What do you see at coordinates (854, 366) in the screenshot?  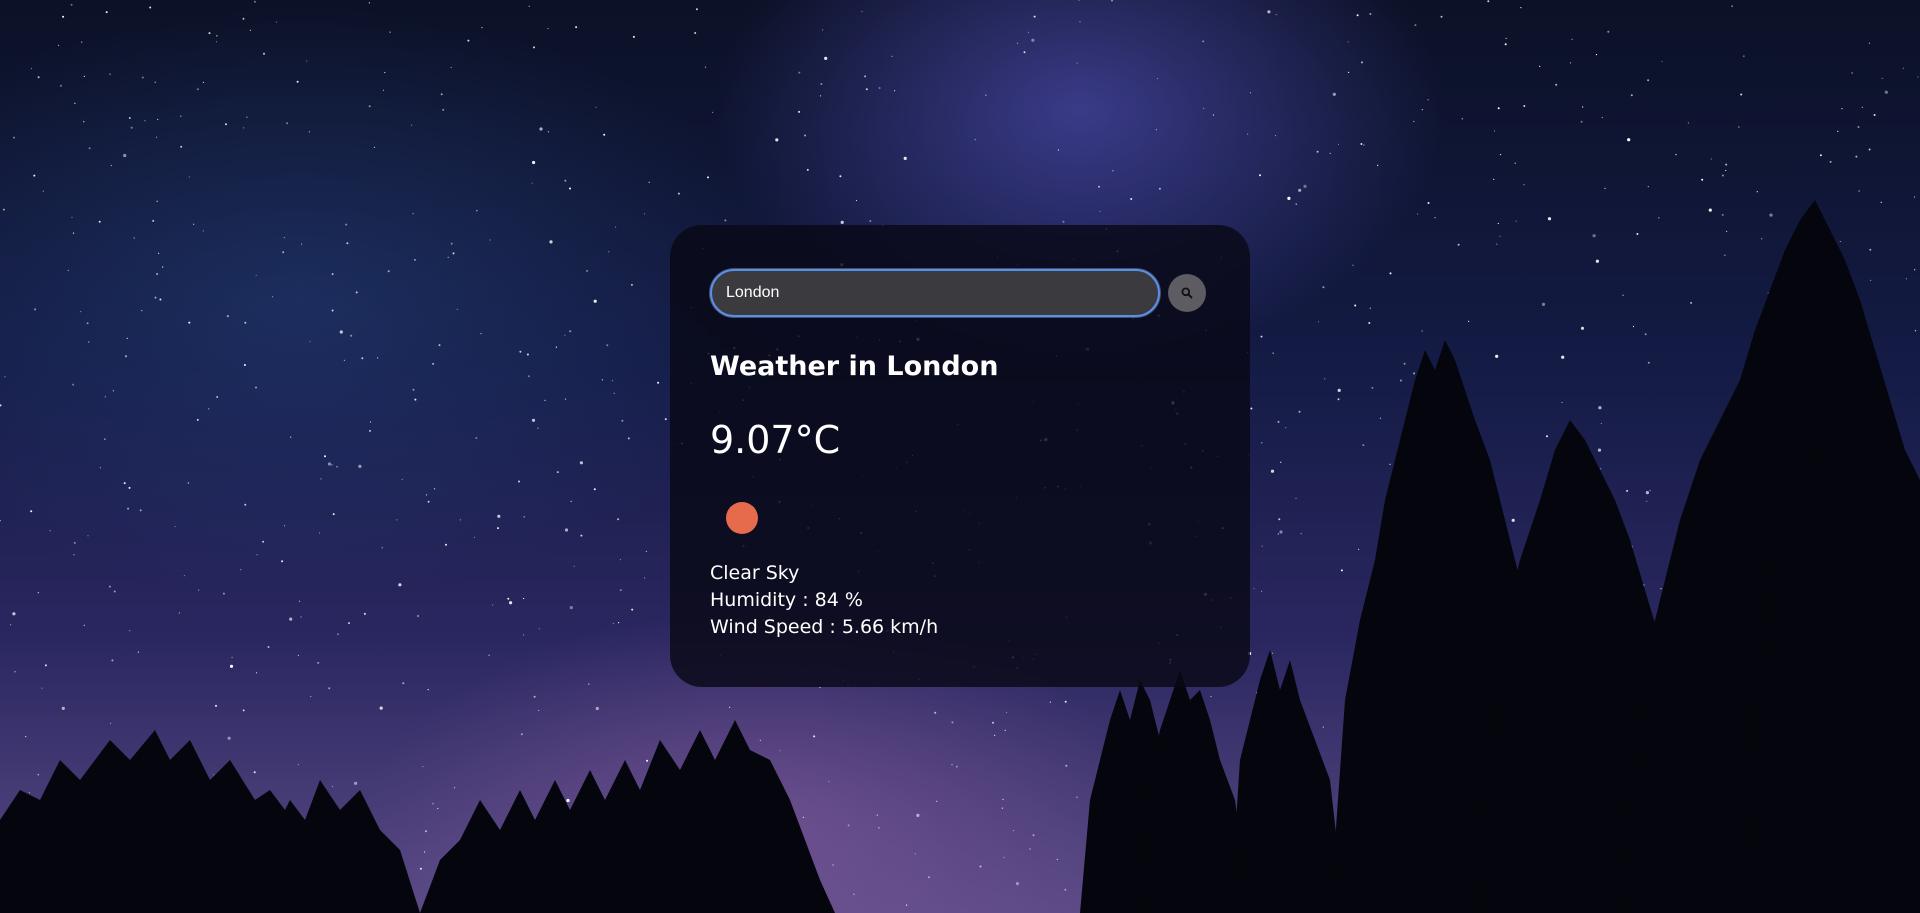 I see `city-title: Weather in London` at bounding box center [854, 366].